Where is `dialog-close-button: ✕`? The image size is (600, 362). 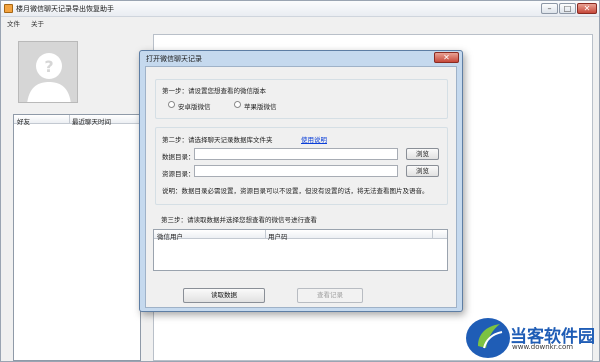
dialog-close-button: ✕ is located at coordinates (446, 57).